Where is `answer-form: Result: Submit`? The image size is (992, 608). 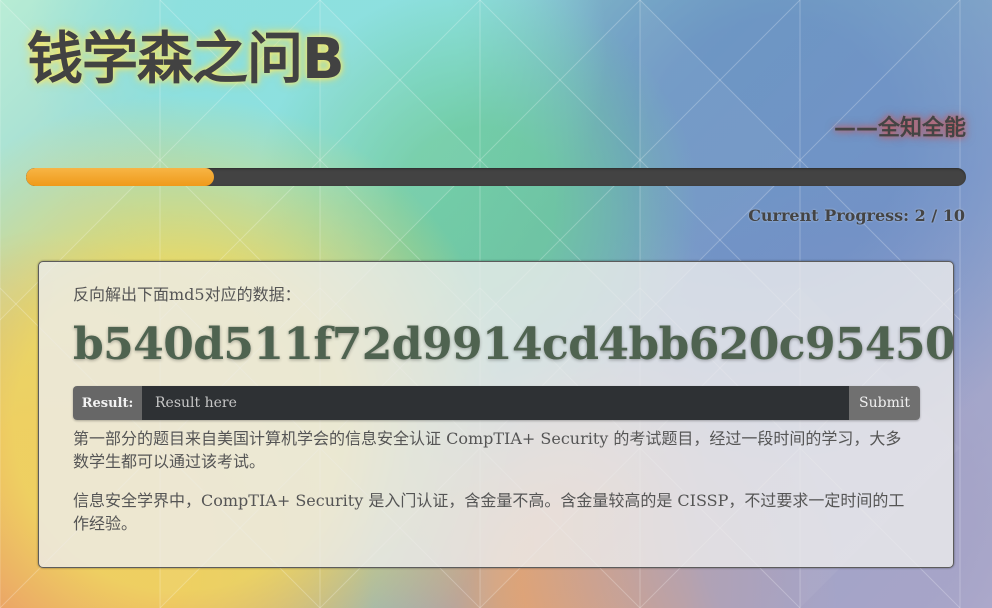 answer-form: Result: Submit is located at coordinates (496, 403).